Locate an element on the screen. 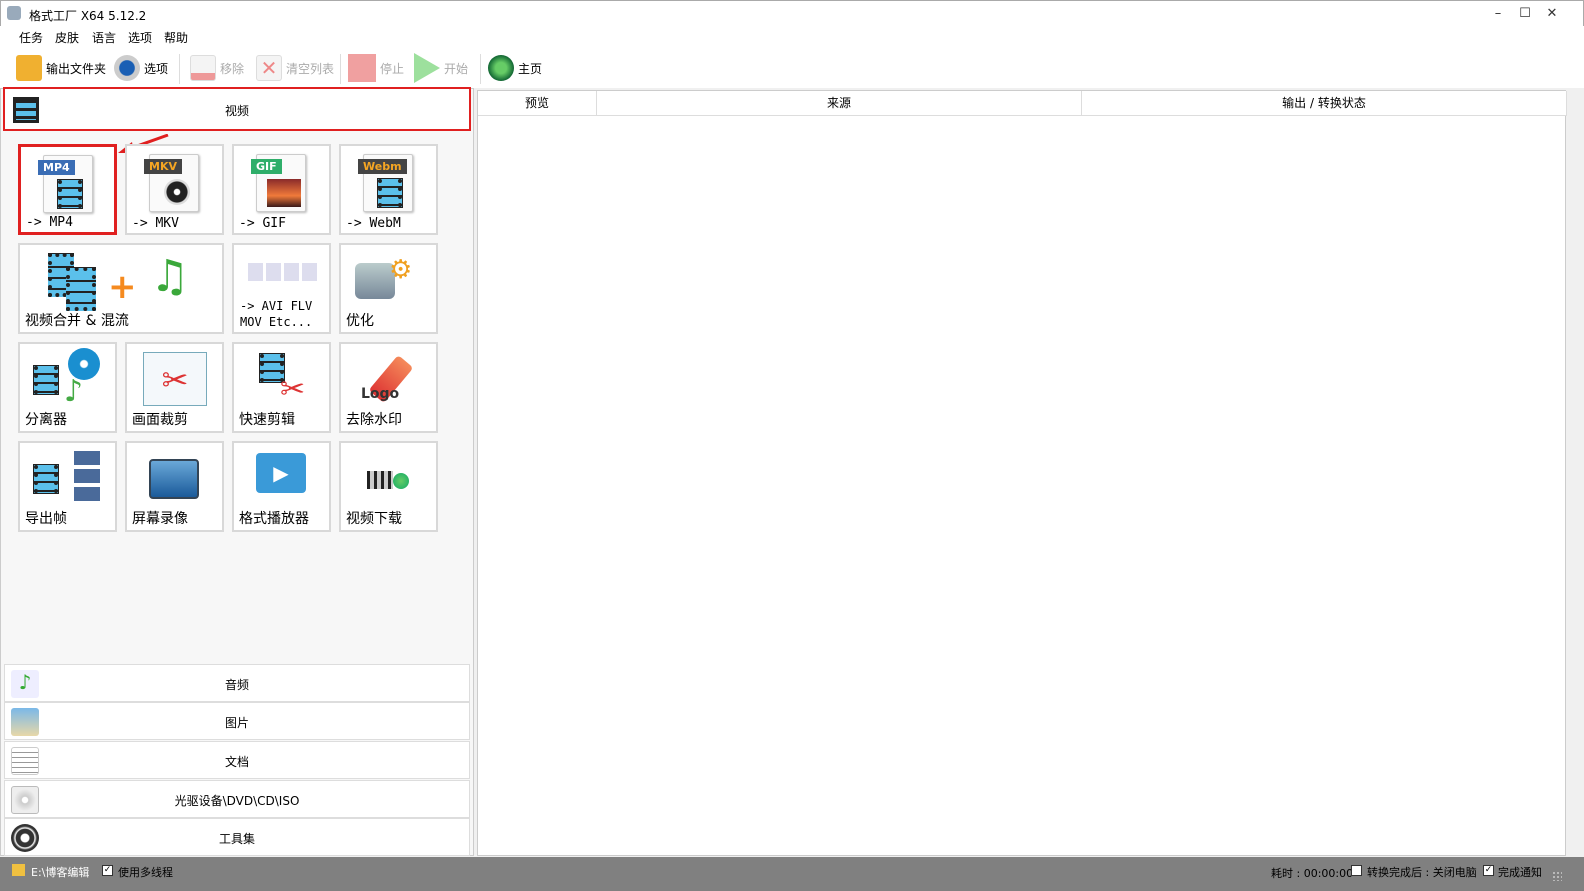 This screenshot has height=891, width=1584. shutdown-label: 转换完成后 : 关闭电脑 is located at coordinates (1422, 872).